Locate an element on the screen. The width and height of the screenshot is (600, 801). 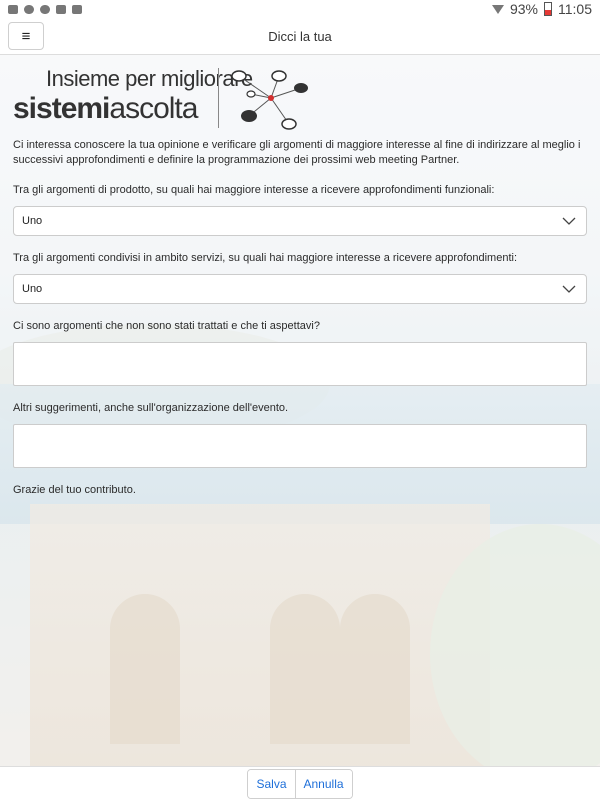
menu-button: ≡ is located at coordinates (26, 36).